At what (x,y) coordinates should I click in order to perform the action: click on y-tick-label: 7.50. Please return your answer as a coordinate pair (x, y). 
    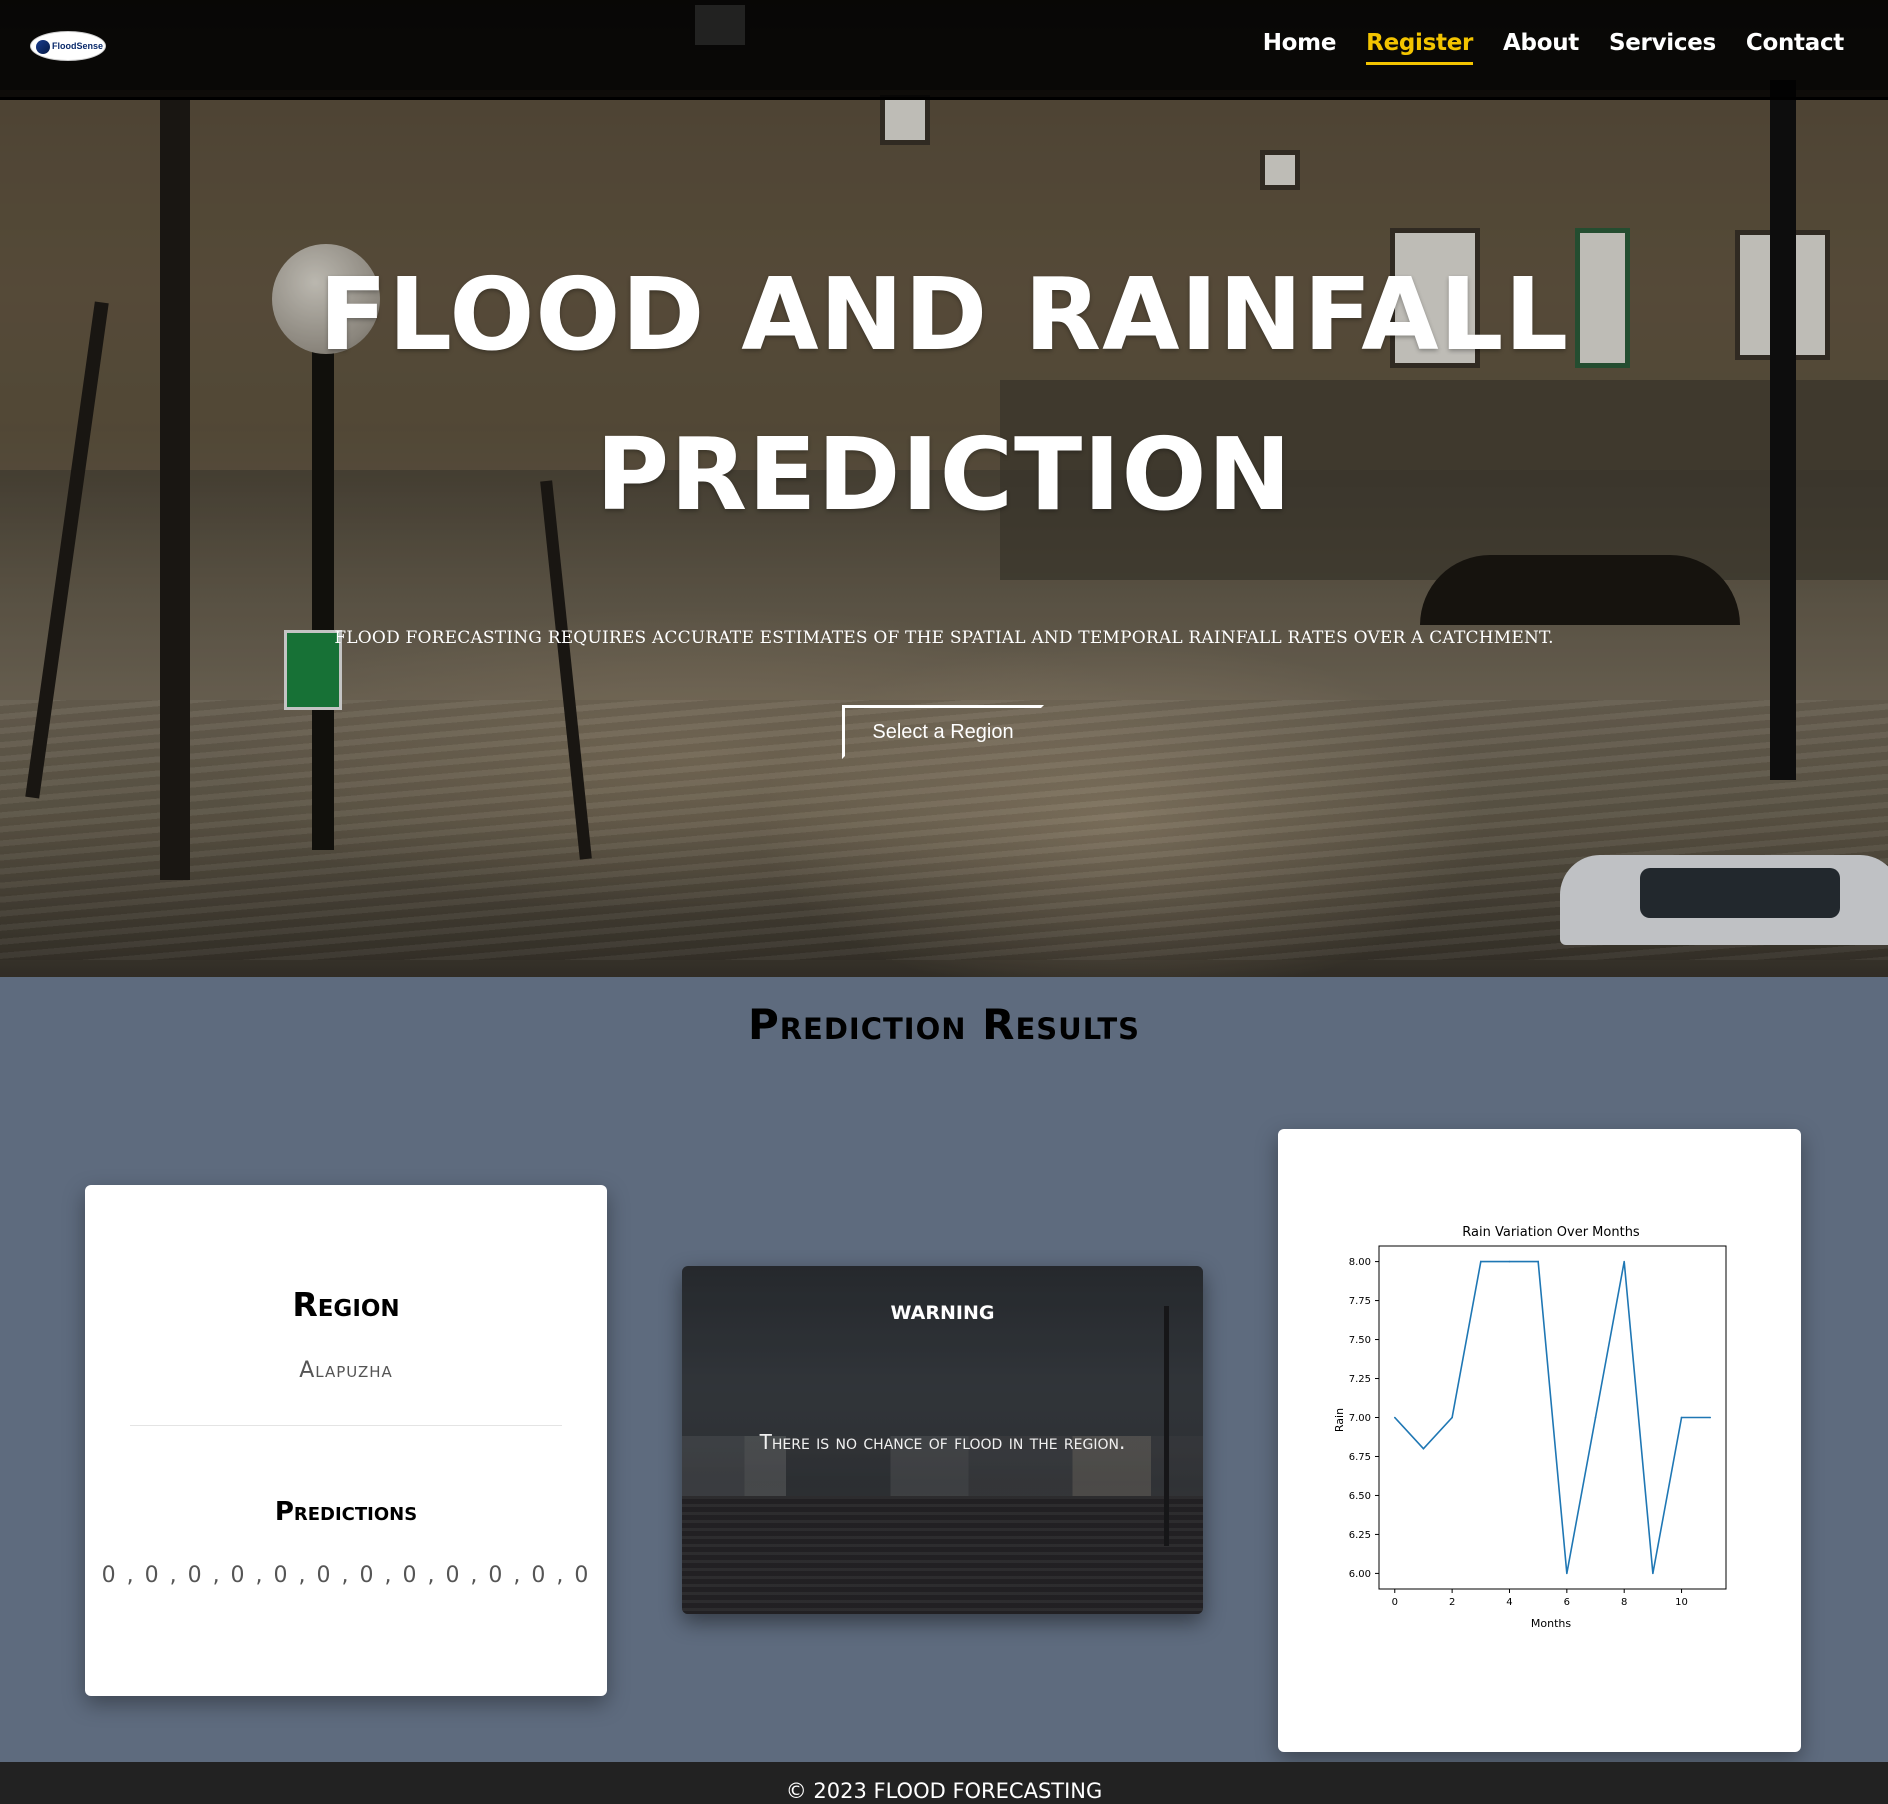
    Looking at the image, I should click on (1360, 1340).